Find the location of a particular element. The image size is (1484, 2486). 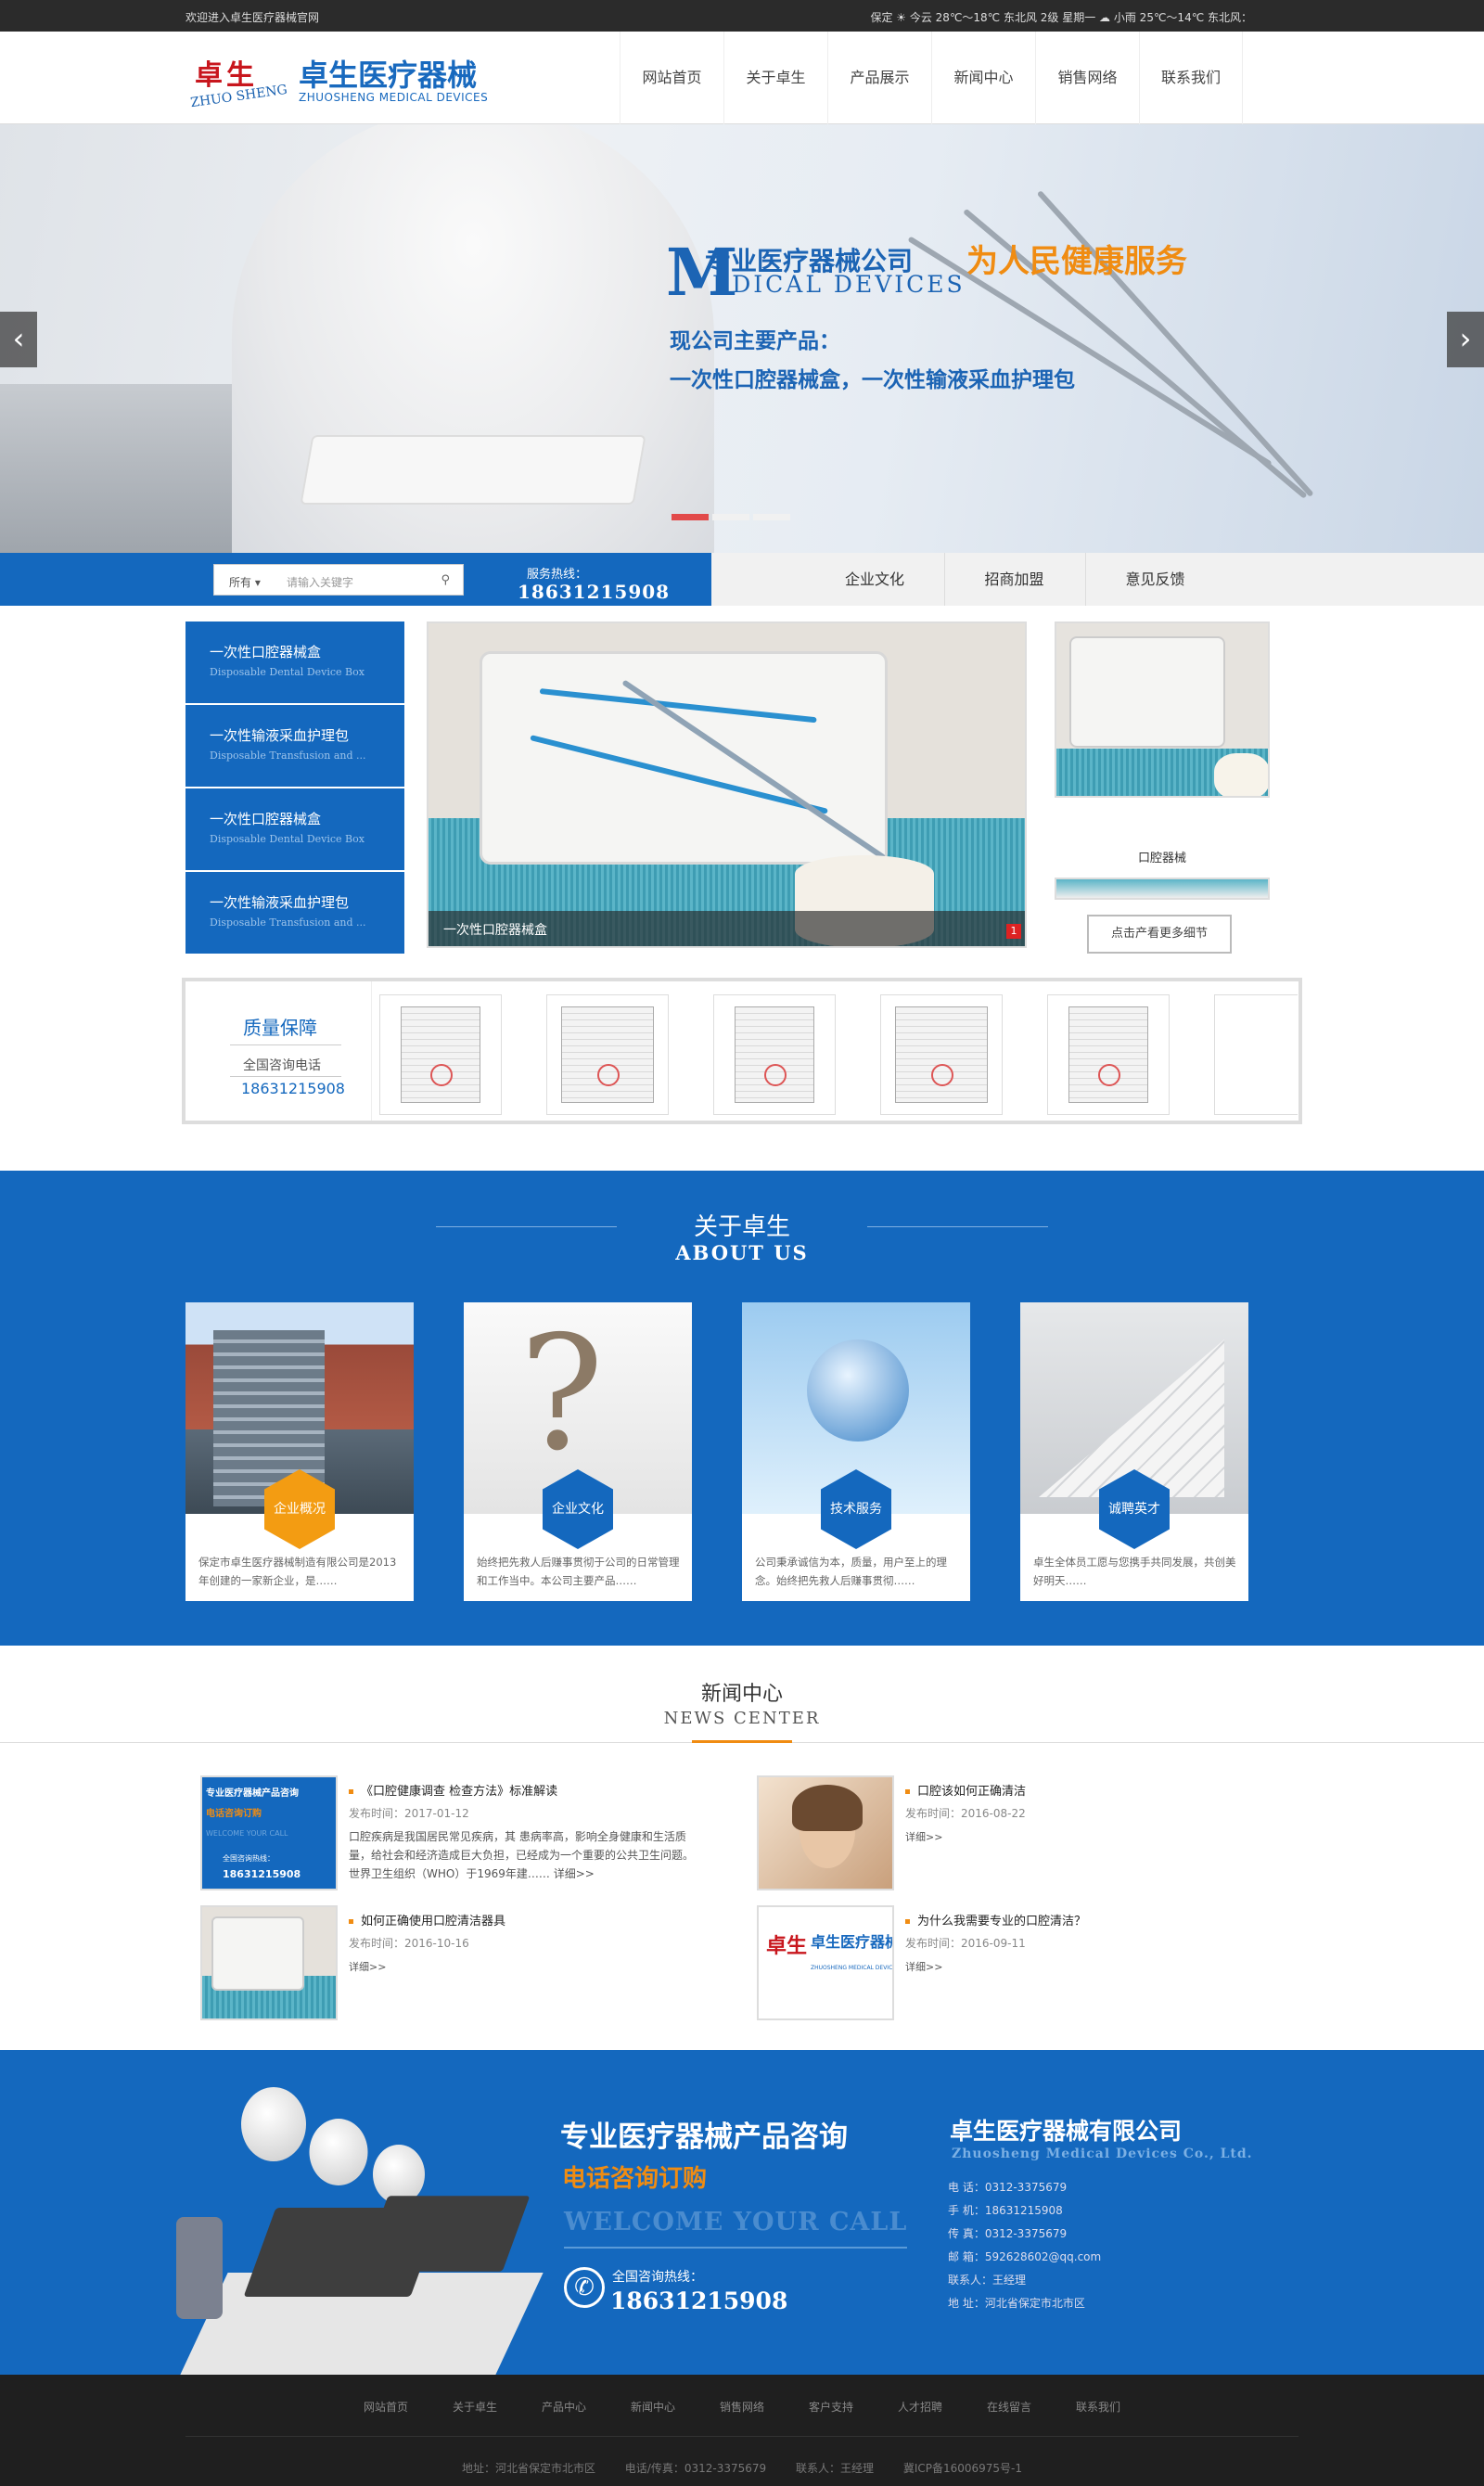

laptop-shape is located at coordinates (445, 2234).